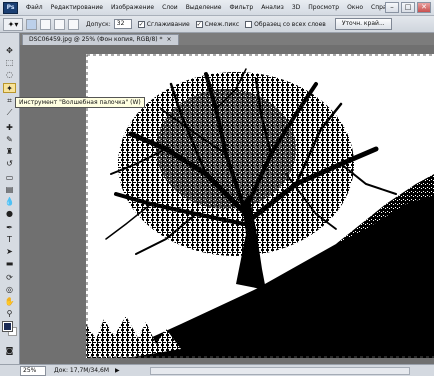  I want to click on document-tab-bar: DSC06459.jpg @ 25% (Фон копия, RGB/8) * ×, so click(227, 39).